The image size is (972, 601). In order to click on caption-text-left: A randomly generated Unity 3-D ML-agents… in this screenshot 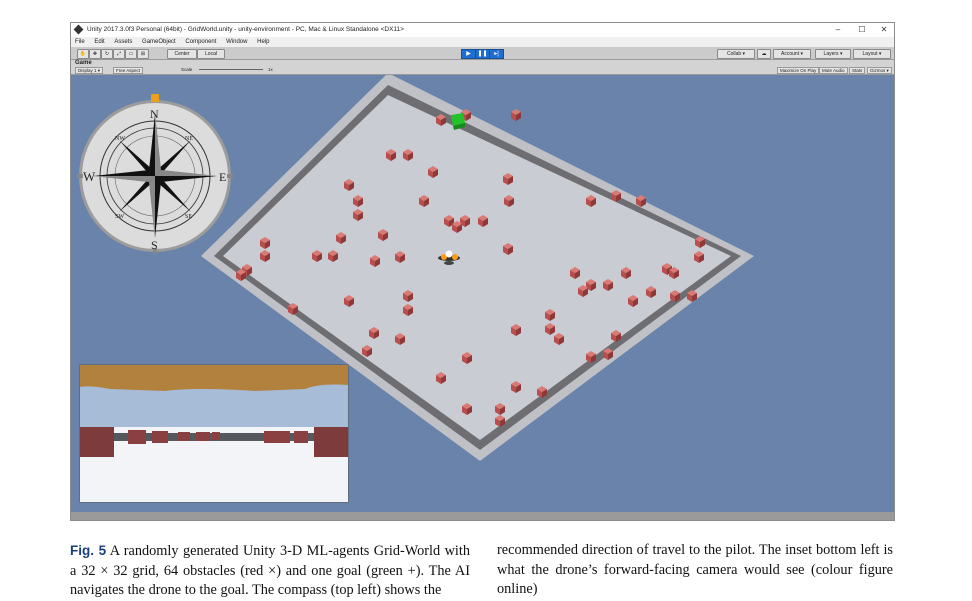, I will do `click(270, 571)`.